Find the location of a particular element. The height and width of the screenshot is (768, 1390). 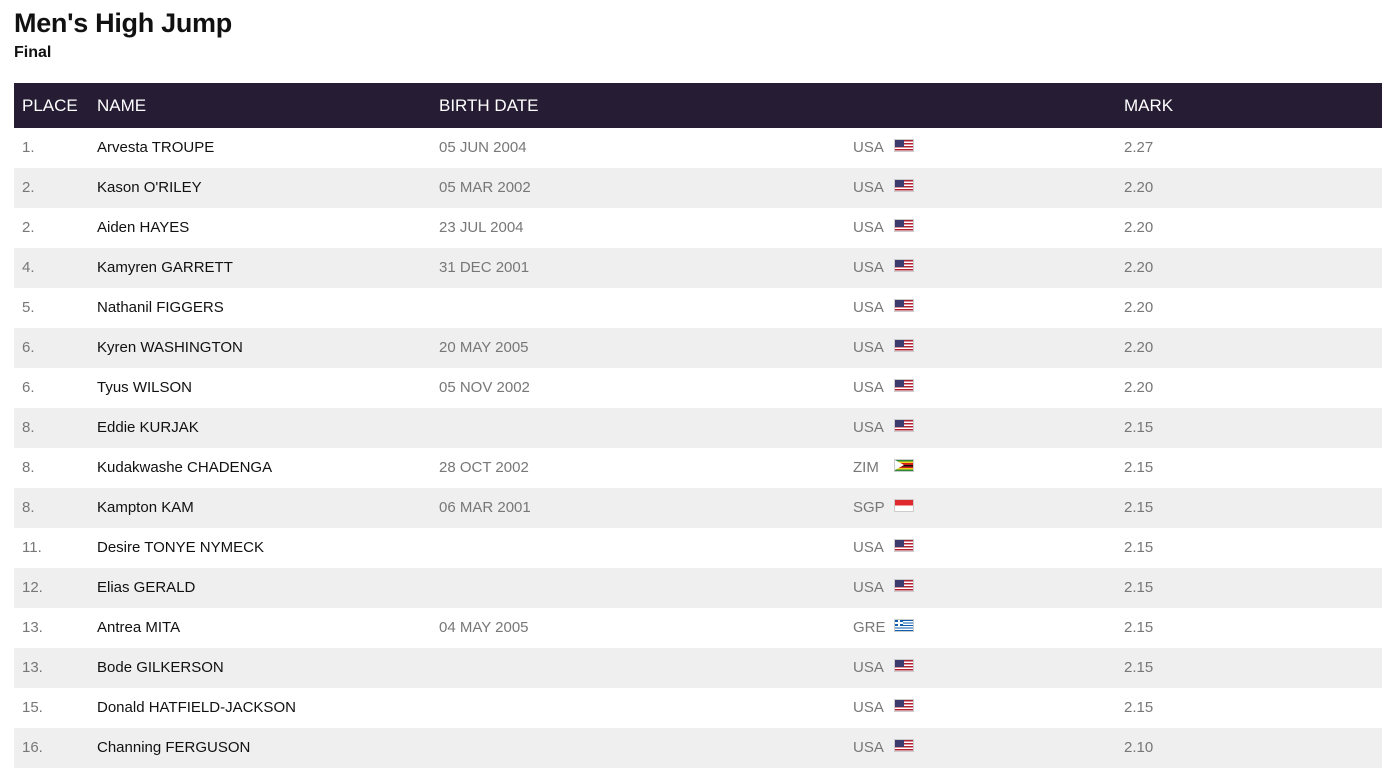

table-row: 2. Kason O'RILEY 05 MAR 2002 USA 2.20 is located at coordinates (698, 188).